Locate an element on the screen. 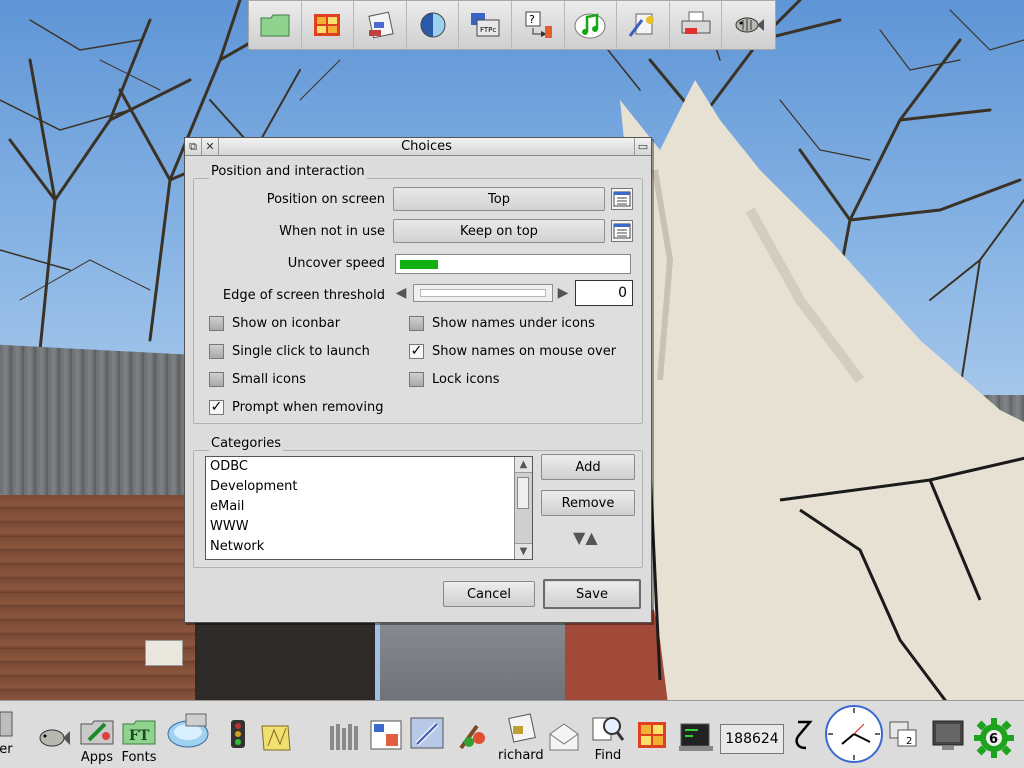 Image resolution: width=1024 pixels, height=768 pixels. when-not-in-use-field: Keep on top is located at coordinates (499, 231).